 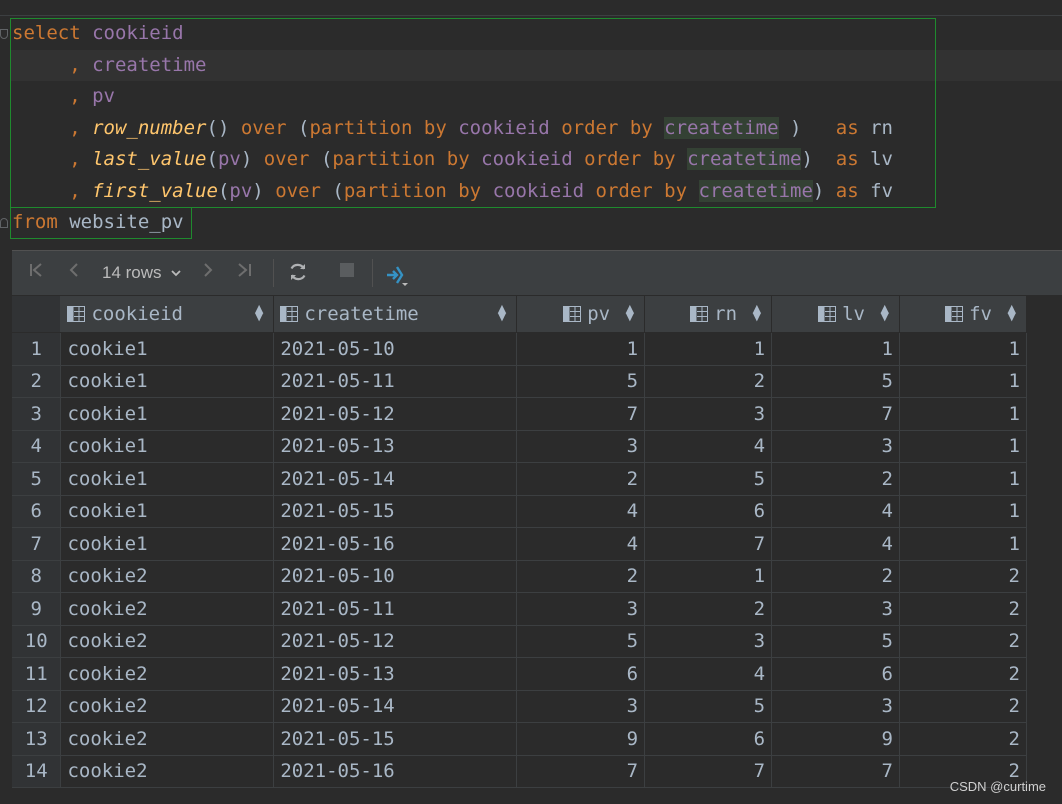 I want to click on table-row: 6 cookie1 2021-05-15 4 6 4 1, so click(x=519, y=511).